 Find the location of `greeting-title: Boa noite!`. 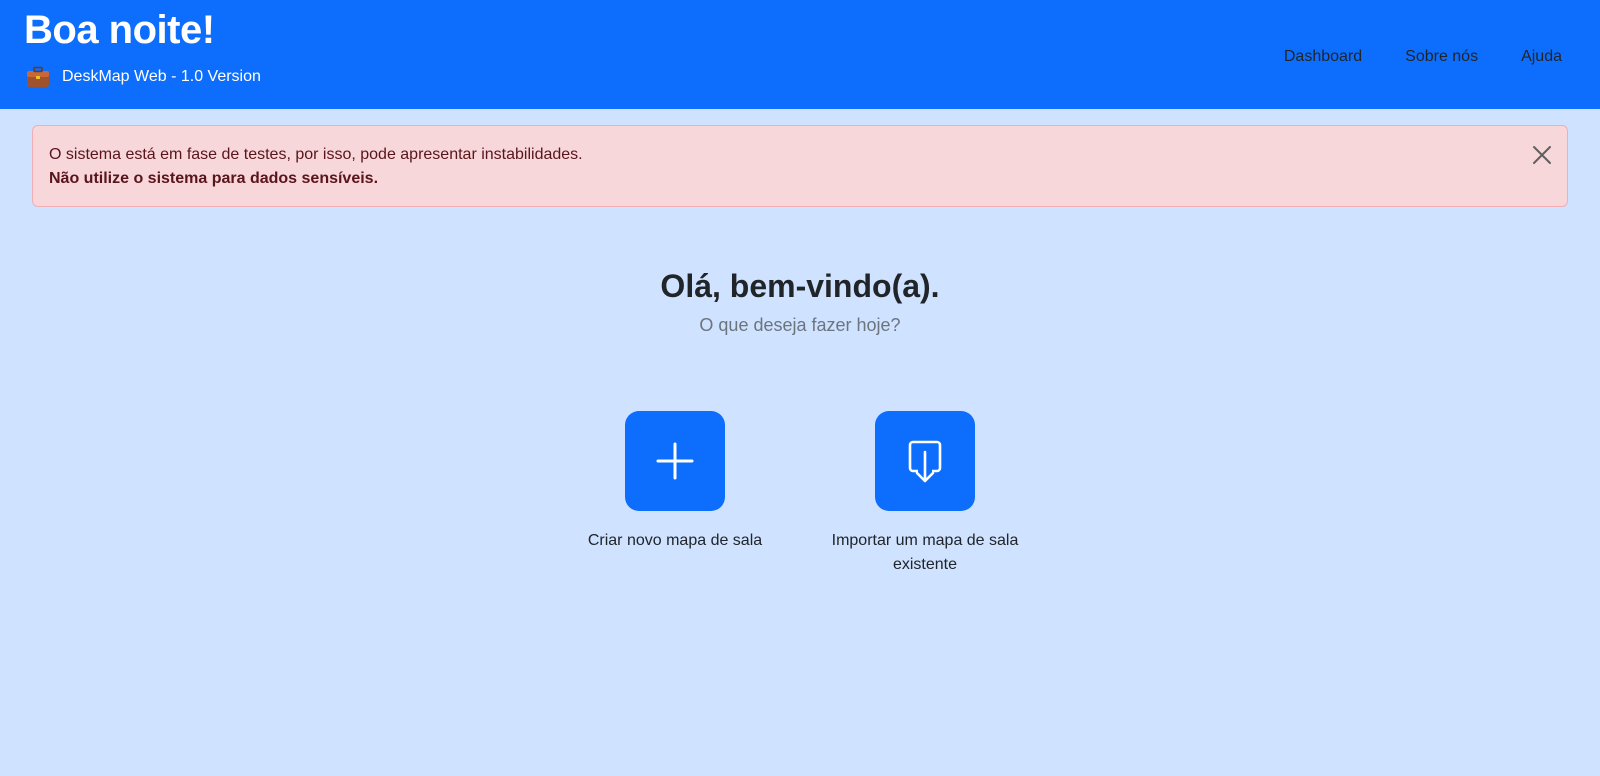

greeting-title: Boa noite! is located at coordinates (119, 30).